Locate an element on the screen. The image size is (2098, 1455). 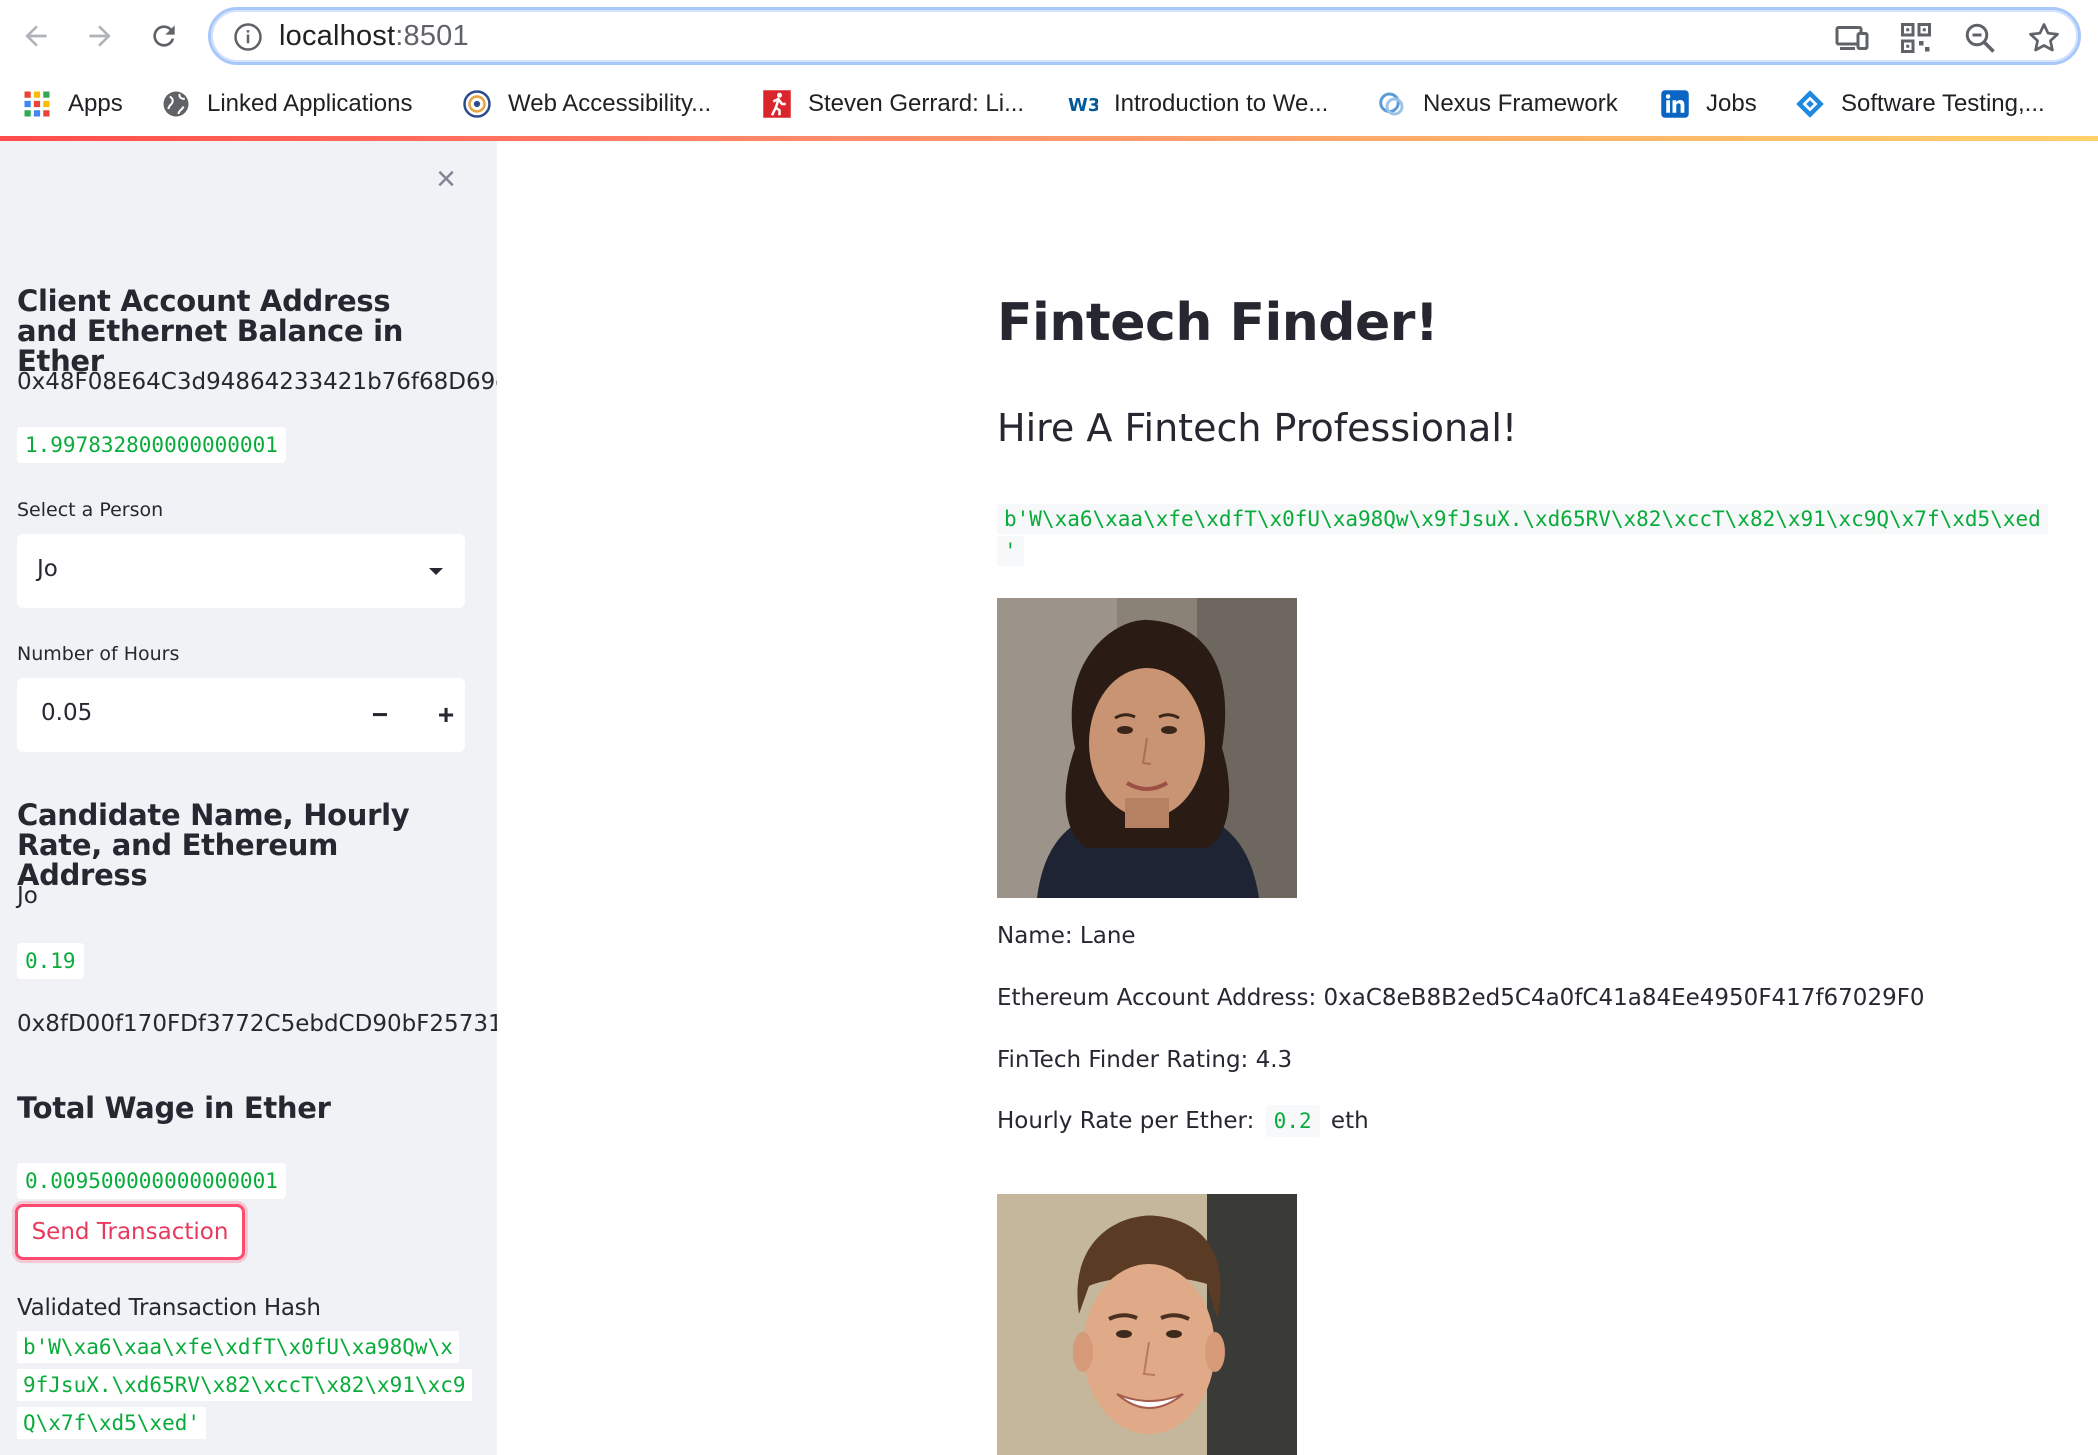
candidate-name-text: Name: Lane is located at coordinates (1066, 936).